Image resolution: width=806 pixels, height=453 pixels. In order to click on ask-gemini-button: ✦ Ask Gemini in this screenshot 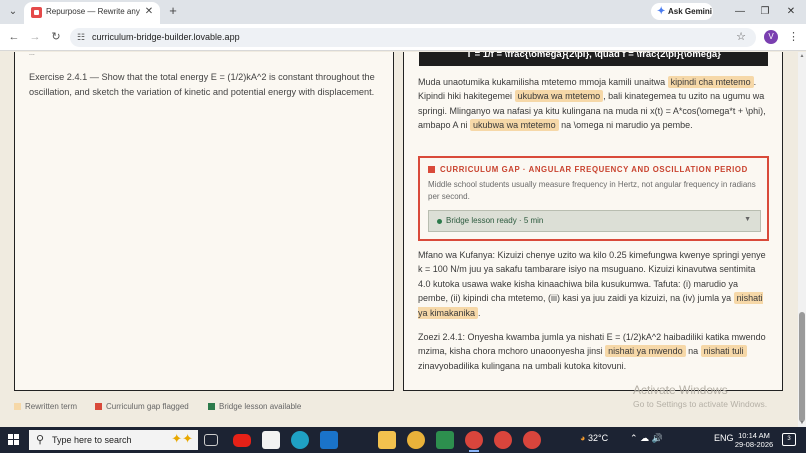, I will do `click(682, 11)`.